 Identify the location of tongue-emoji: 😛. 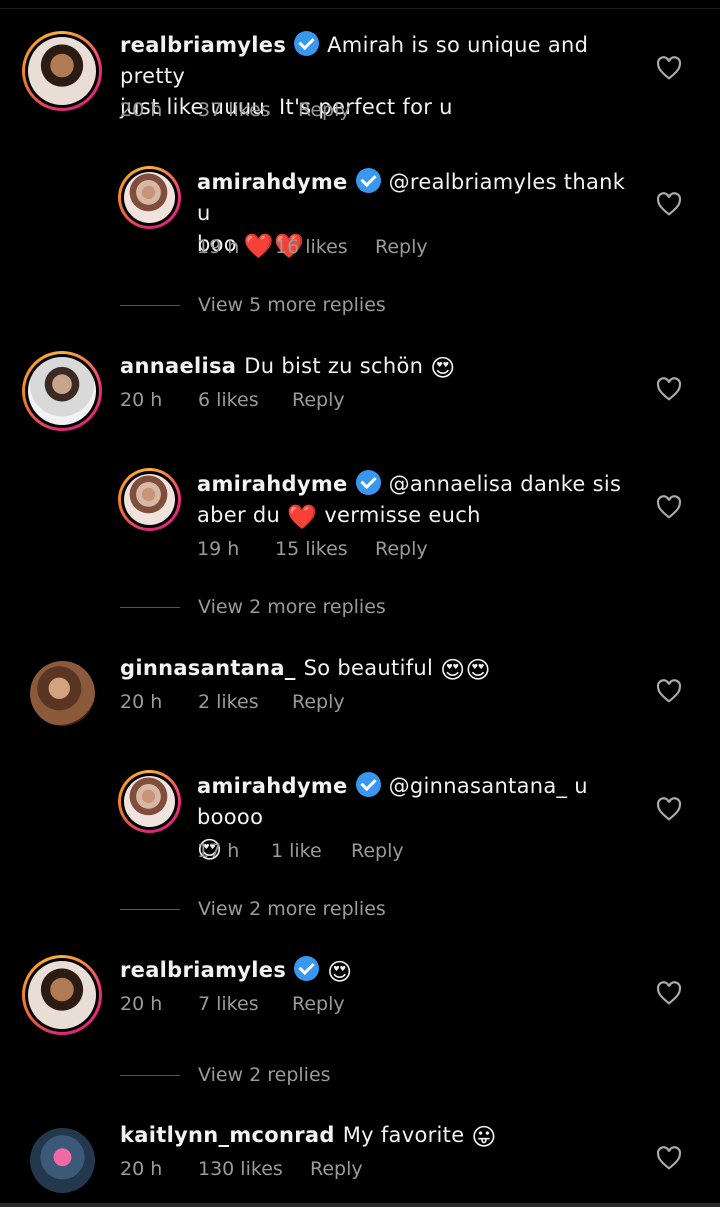
(484, 1137).